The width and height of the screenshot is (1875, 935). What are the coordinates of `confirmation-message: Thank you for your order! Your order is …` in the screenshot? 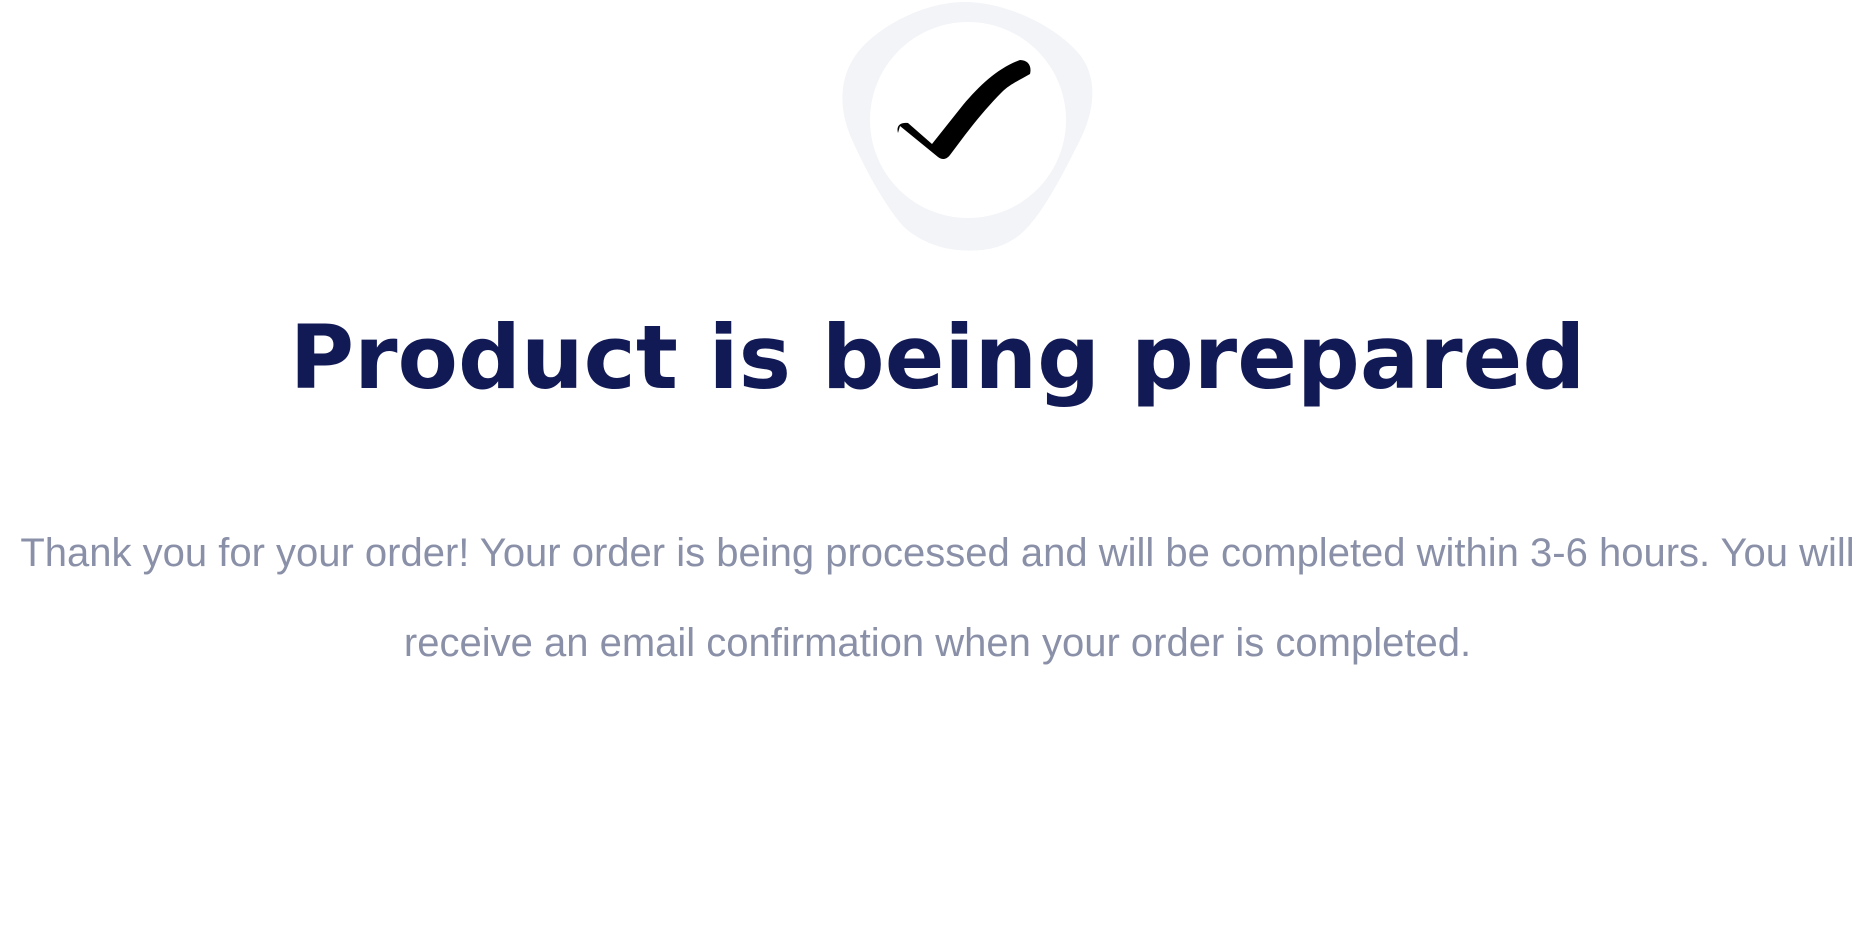 It's located at (937, 598).